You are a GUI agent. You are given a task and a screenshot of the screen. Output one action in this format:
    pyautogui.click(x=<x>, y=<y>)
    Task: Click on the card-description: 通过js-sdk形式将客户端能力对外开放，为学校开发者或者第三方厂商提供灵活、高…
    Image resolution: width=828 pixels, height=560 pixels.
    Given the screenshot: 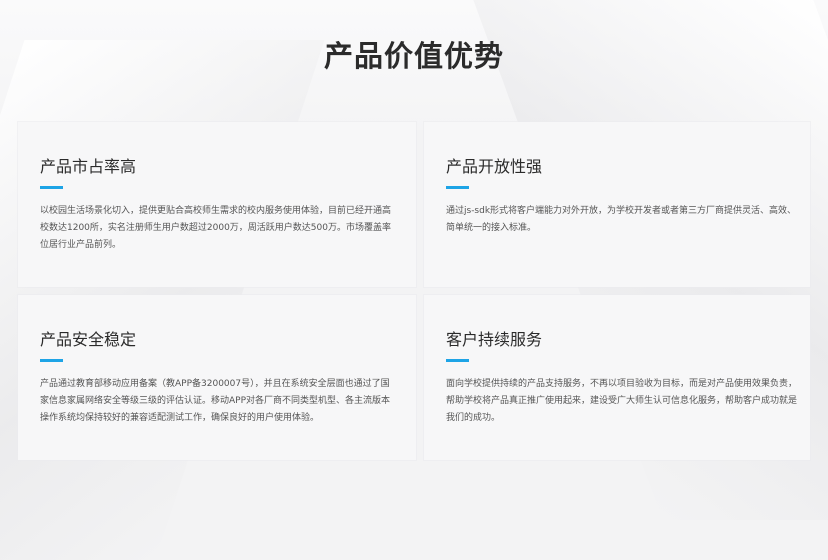 What is the action you would take?
    pyautogui.click(x=621, y=219)
    